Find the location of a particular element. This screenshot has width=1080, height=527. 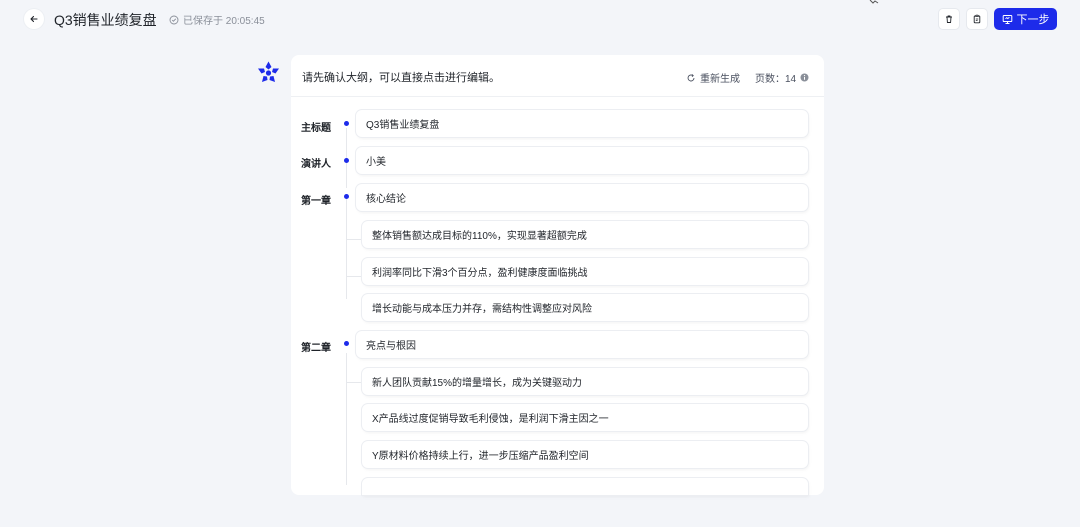

chapter-label: 第一章 is located at coordinates (316, 201).